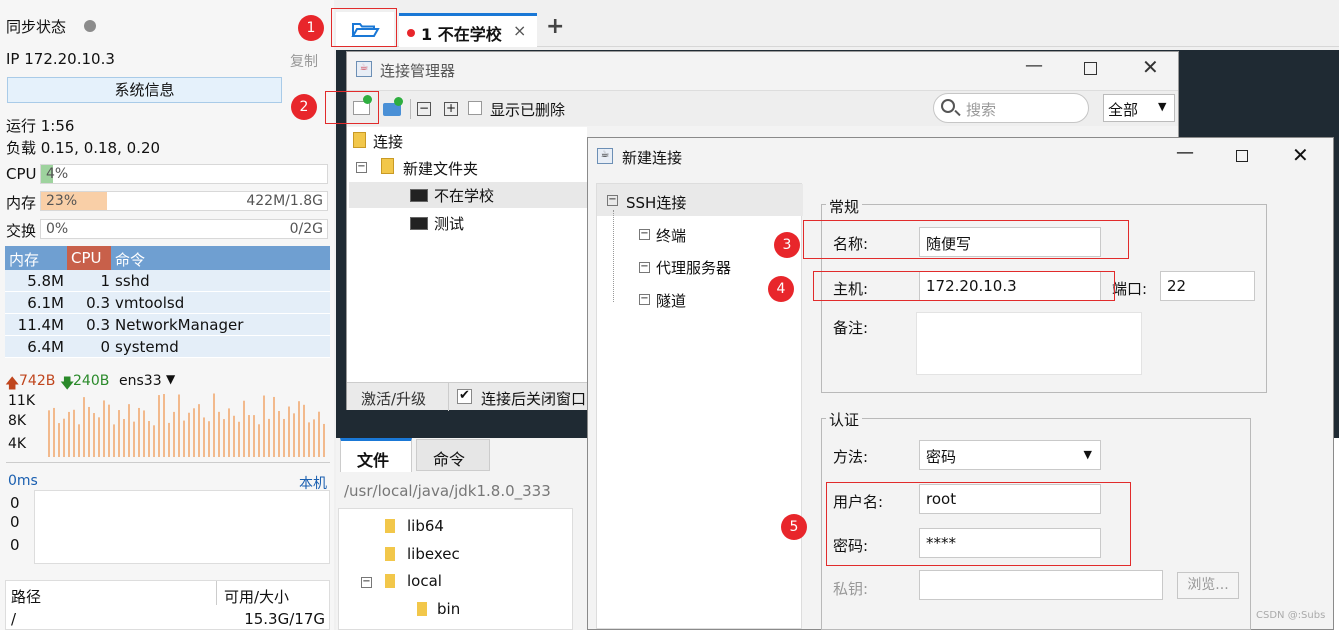  Describe the element at coordinates (475, 108) in the screenshot. I see `show-deleted-checkbox` at that location.